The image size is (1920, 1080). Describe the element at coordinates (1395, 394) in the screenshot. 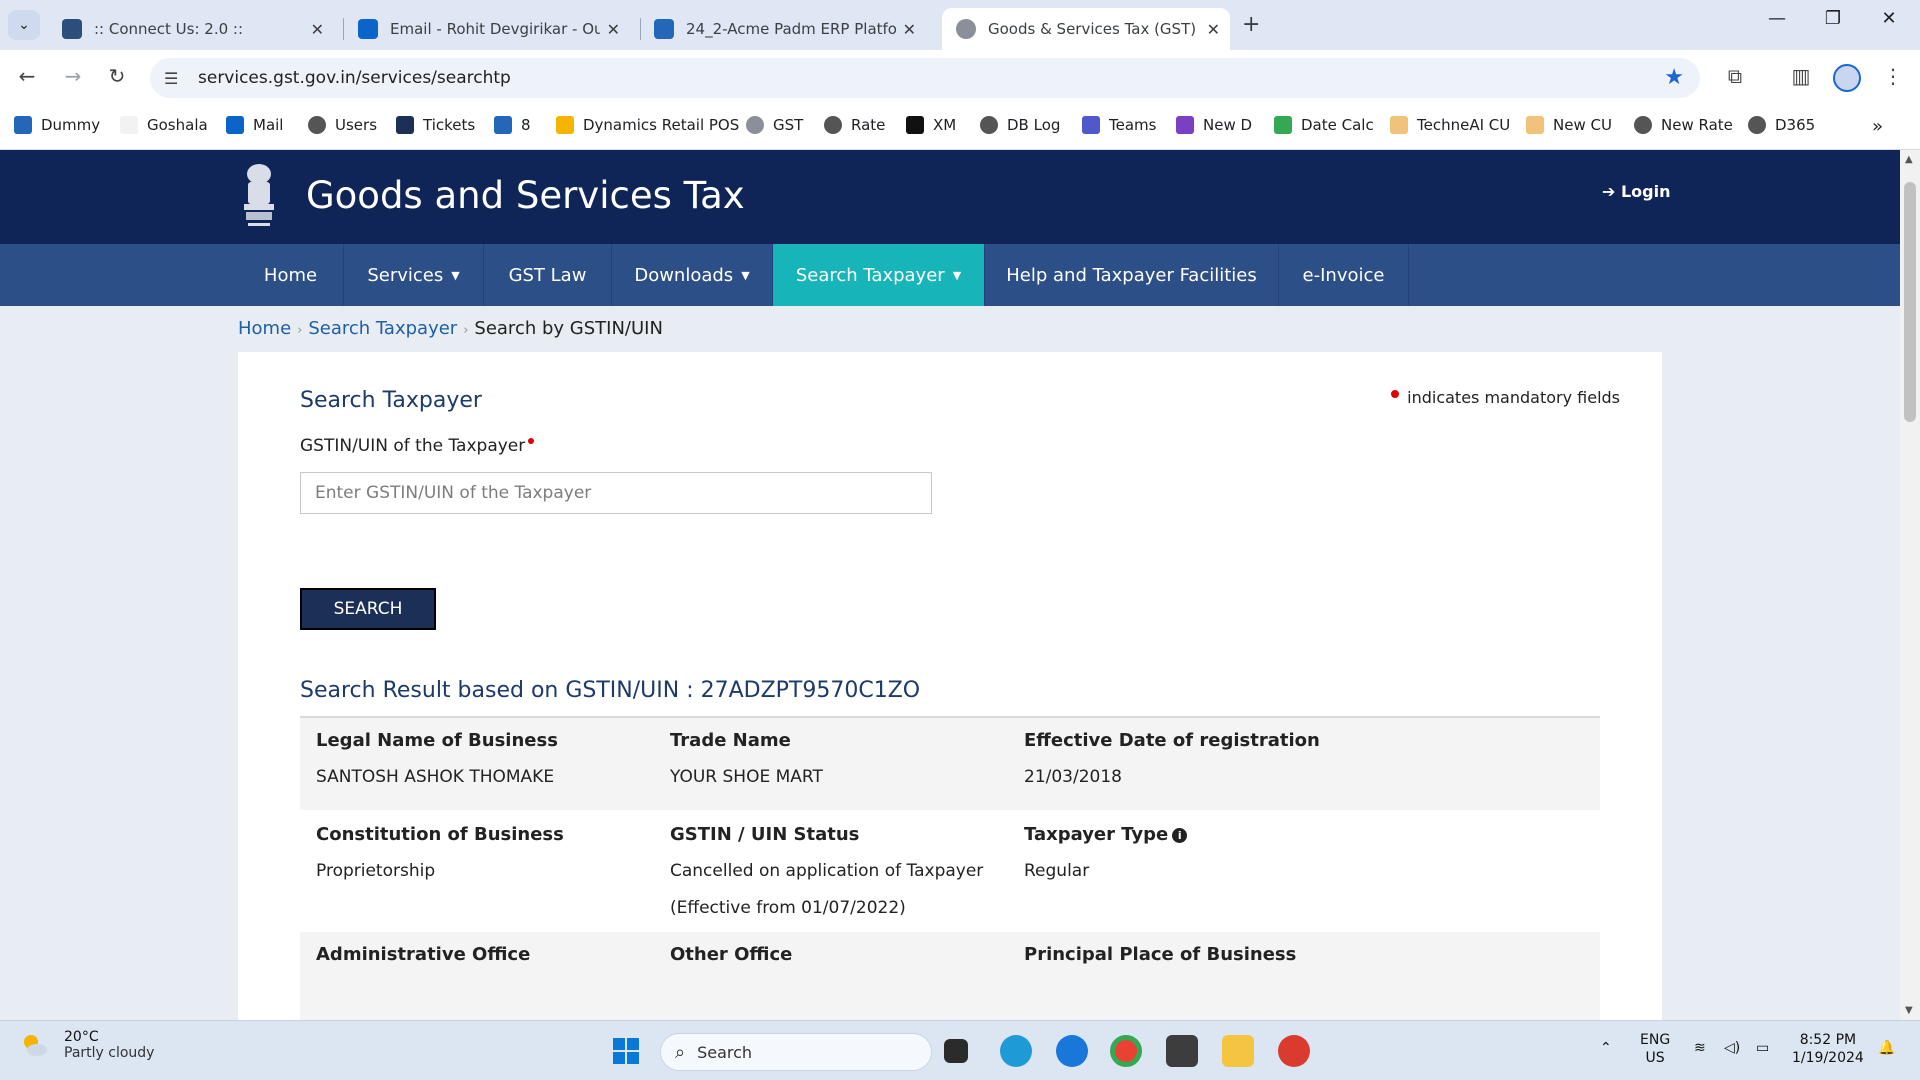

I see `required-dot-icon` at that location.